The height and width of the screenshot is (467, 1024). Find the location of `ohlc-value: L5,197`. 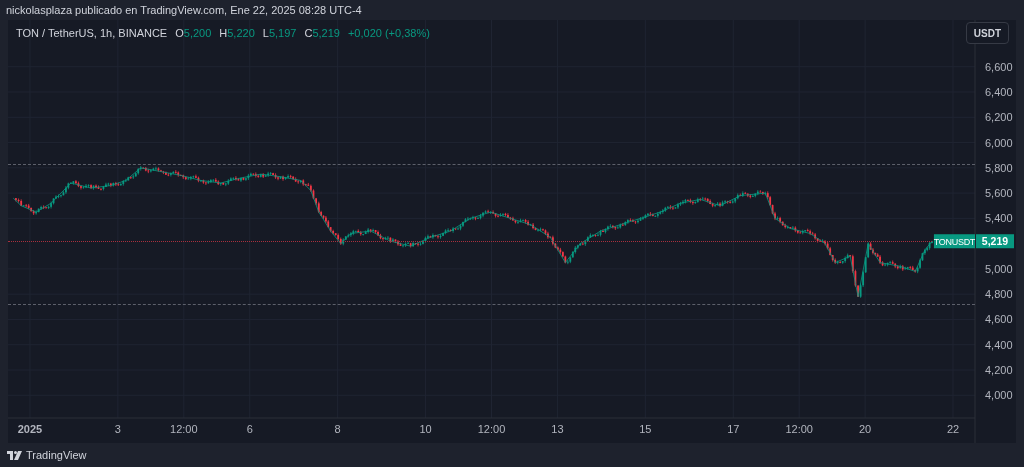

ohlc-value: L5,197 is located at coordinates (279, 33).